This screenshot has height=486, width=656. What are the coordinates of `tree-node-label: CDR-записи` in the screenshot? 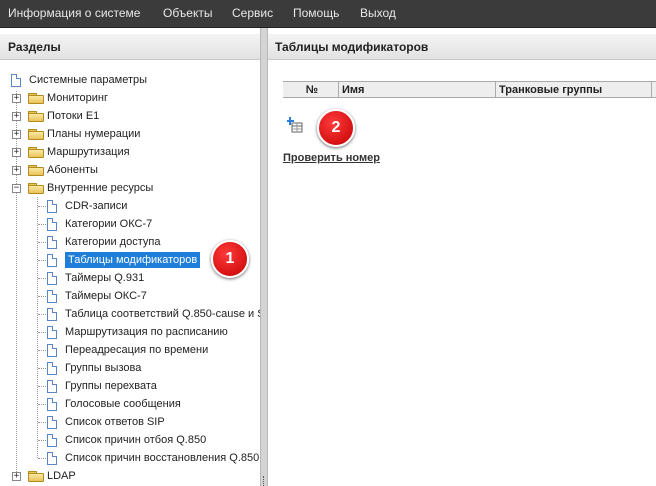 It's located at (96, 206).